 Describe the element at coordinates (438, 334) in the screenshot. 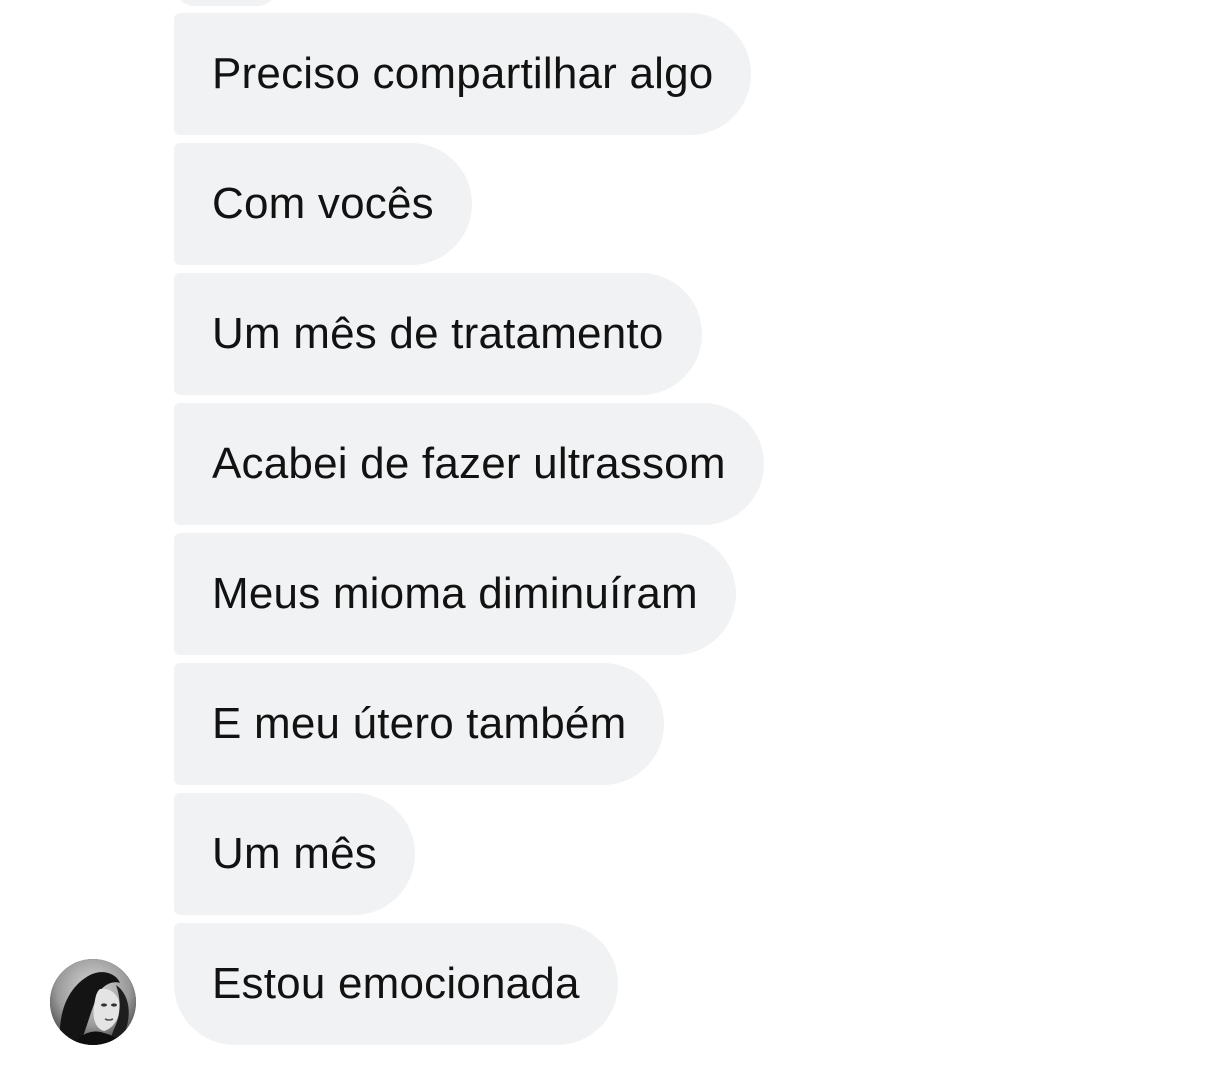

I see `message-bubble: Um mês de tratamento` at that location.